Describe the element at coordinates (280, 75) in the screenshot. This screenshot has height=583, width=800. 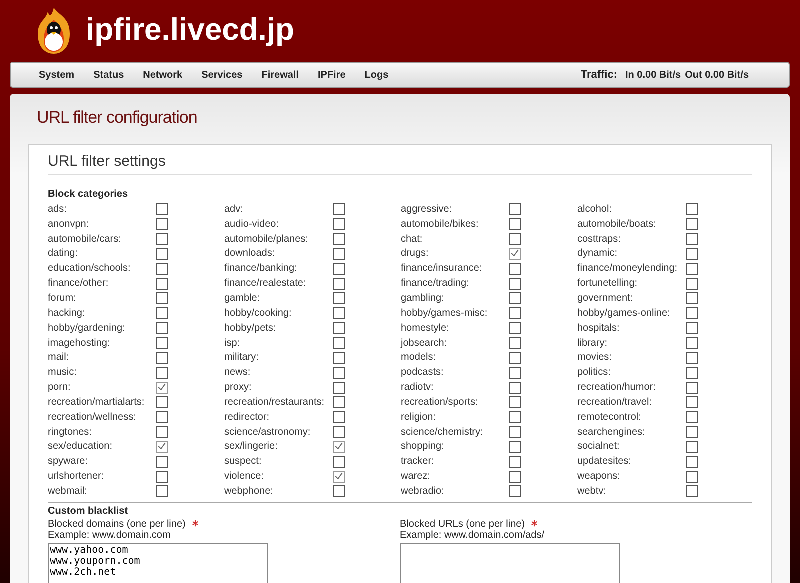
I see `nav-menu-item: Firewall` at that location.